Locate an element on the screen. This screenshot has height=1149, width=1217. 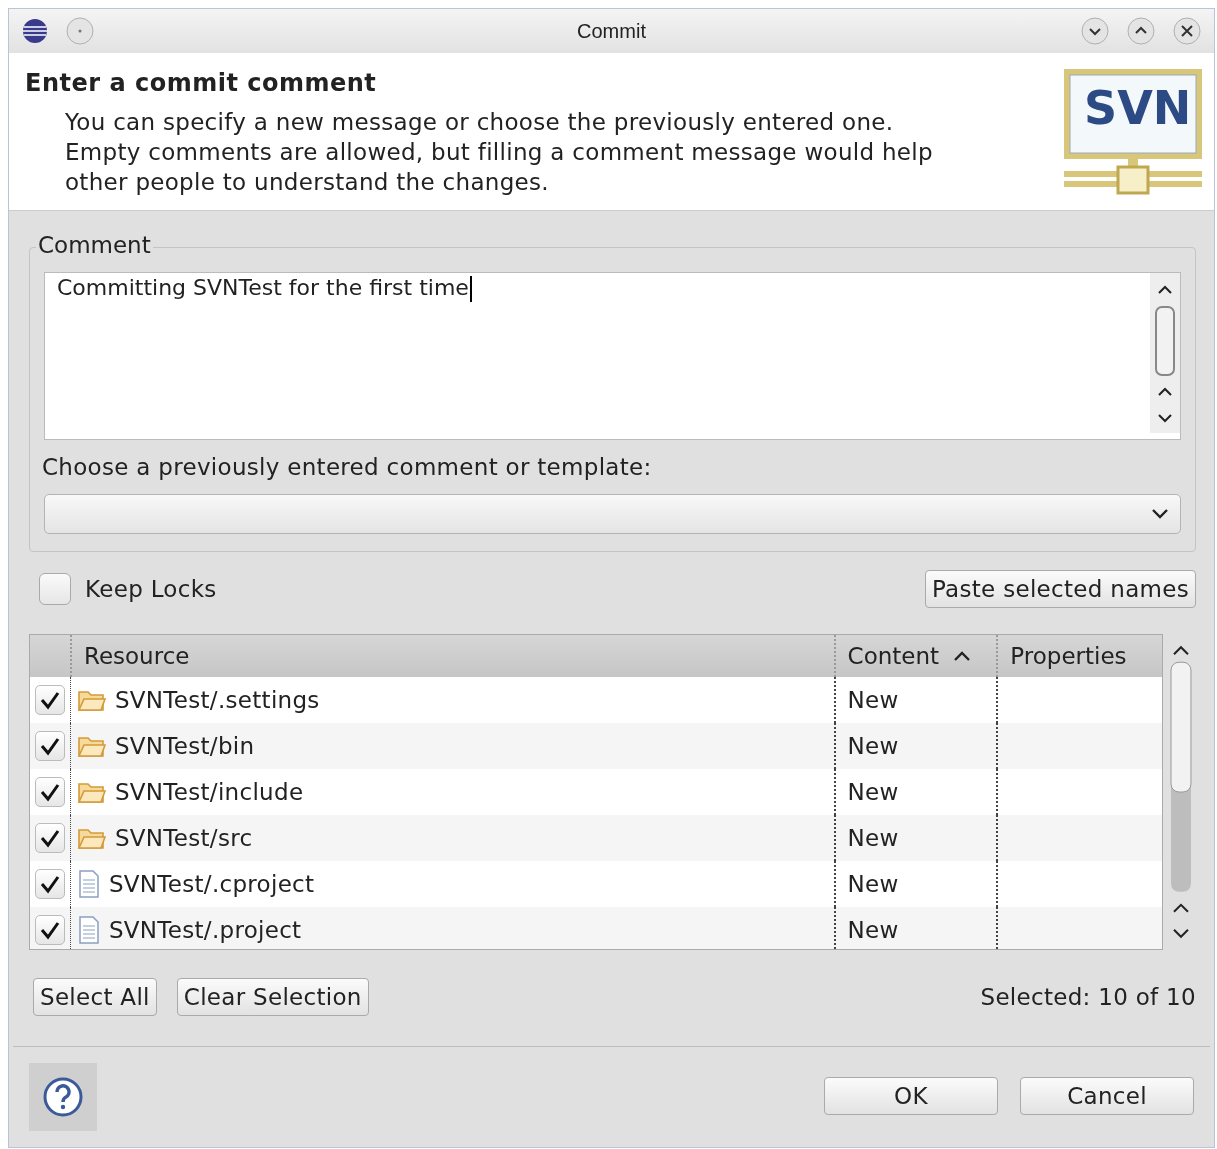
resource-name: SVNTest/src is located at coordinates (183, 838).